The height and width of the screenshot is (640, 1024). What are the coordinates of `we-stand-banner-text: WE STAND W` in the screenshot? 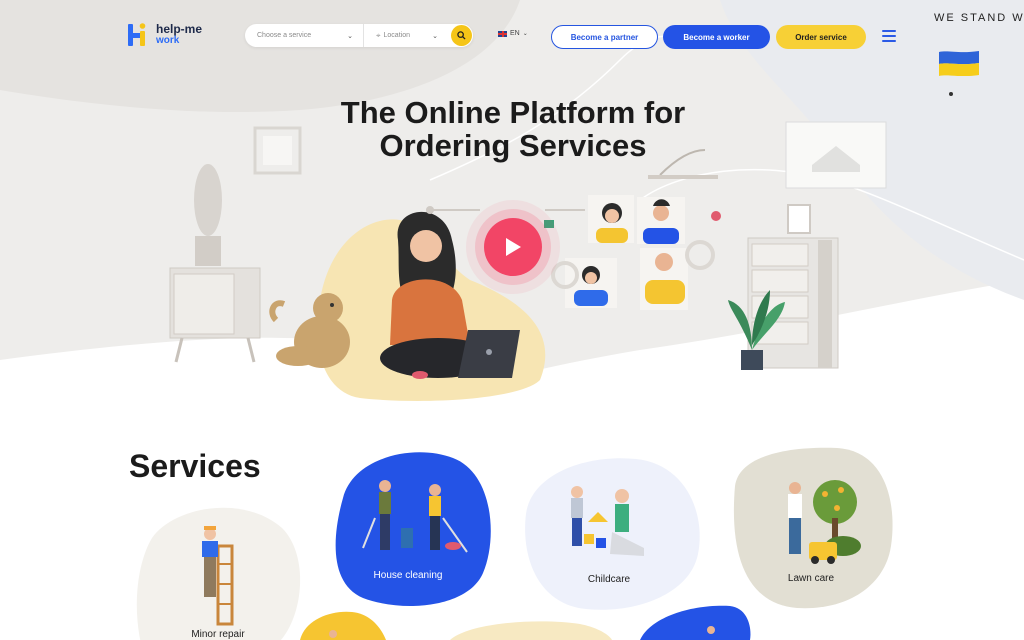 It's located at (979, 18).